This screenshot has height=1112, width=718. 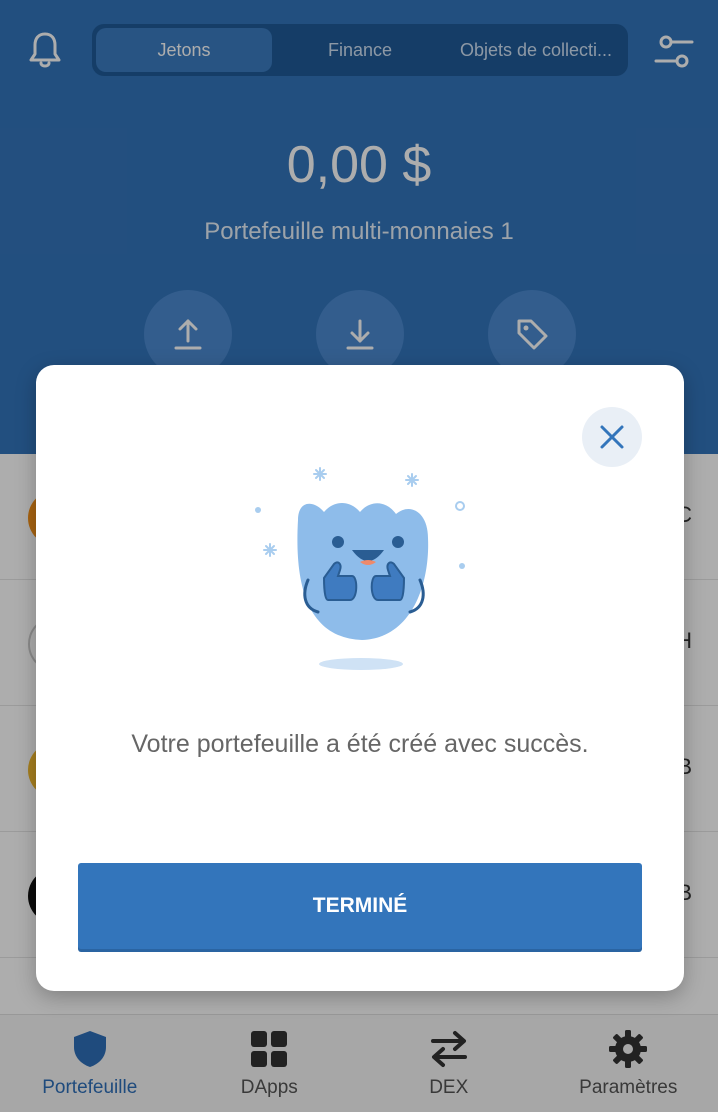 What do you see at coordinates (360, 906) in the screenshot?
I see `done-button: TERMINÉ` at bounding box center [360, 906].